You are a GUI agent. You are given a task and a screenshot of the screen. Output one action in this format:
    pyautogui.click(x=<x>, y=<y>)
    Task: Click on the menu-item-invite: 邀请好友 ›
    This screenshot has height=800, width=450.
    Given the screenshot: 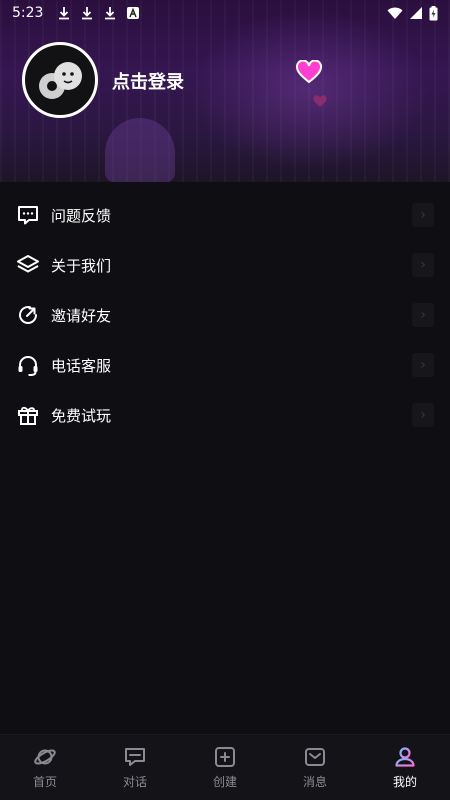 What is the action you would take?
    pyautogui.click(x=225, y=315)
    